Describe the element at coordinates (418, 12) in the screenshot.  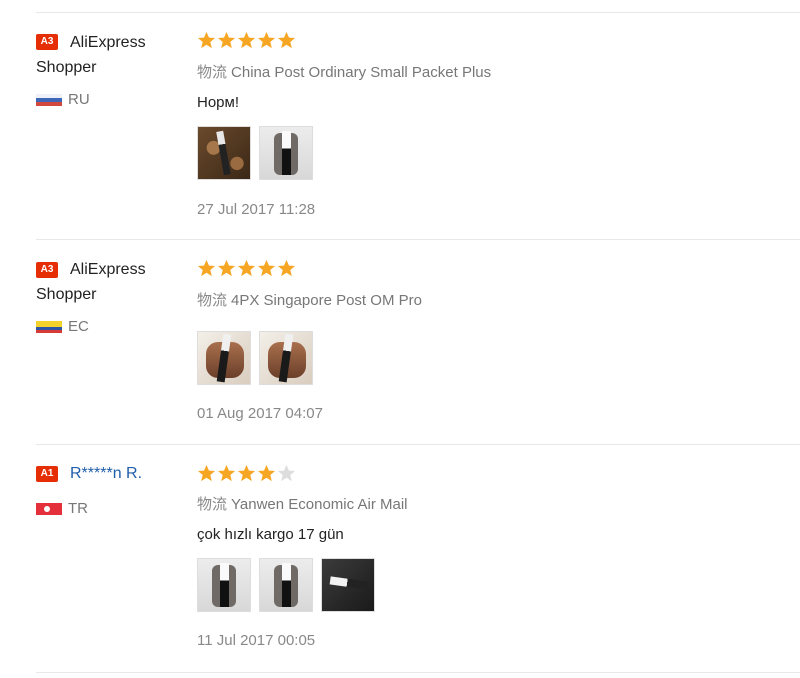
I see `divider-top` at that location.